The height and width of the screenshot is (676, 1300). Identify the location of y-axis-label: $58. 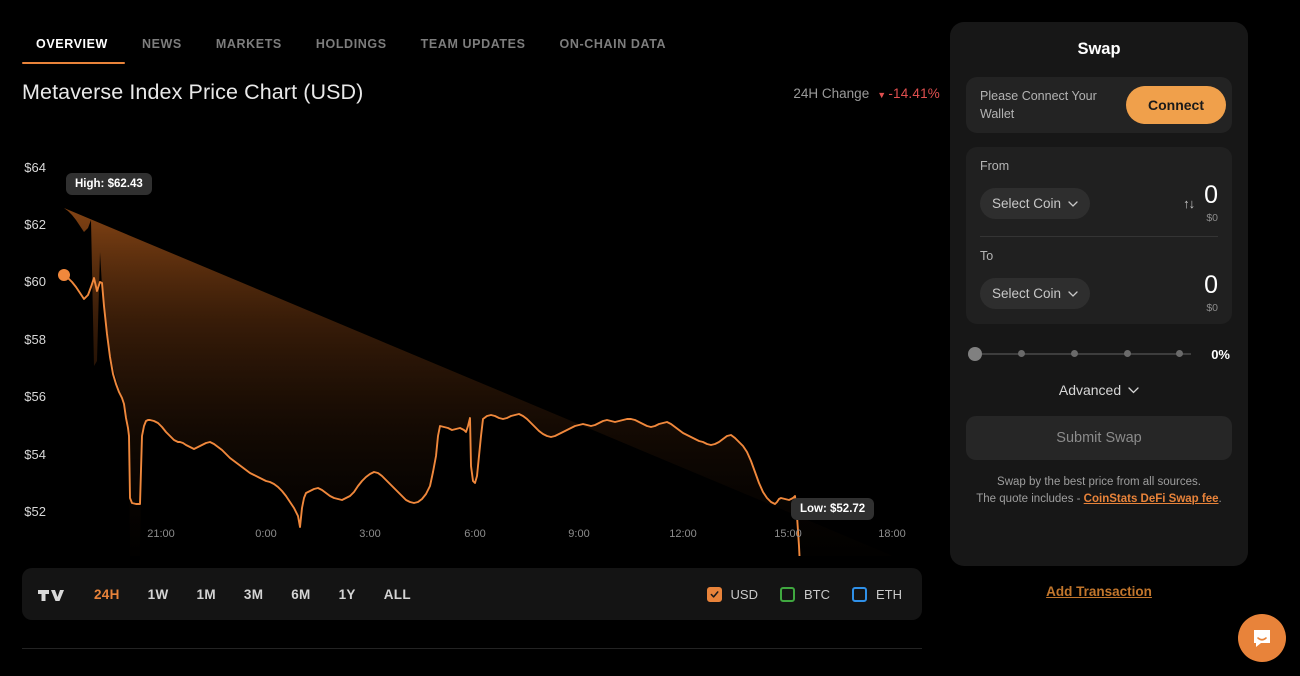
(35, 339).